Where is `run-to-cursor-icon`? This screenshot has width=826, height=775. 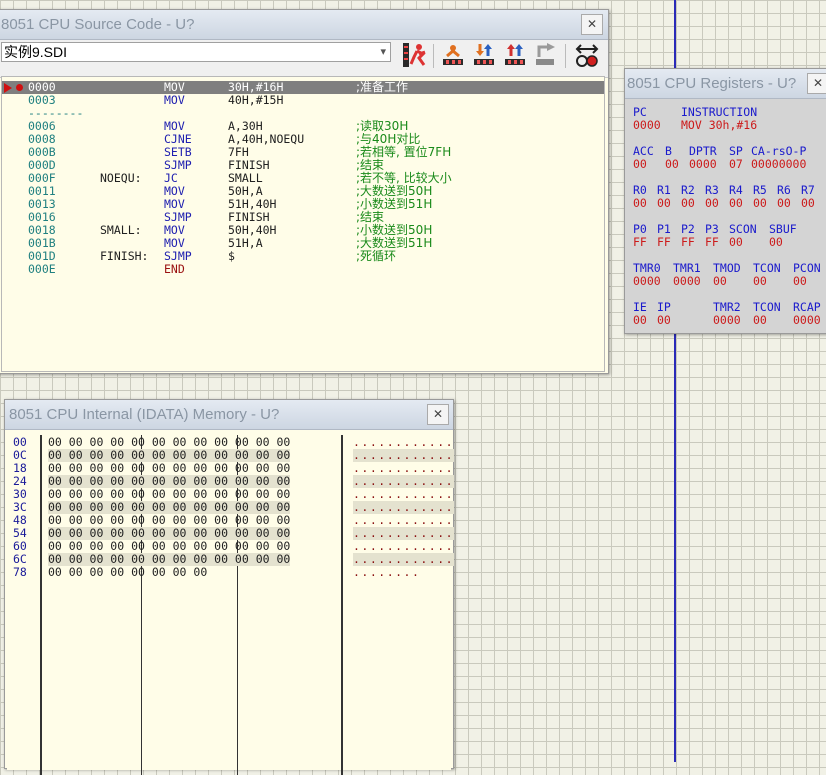
run-to-cursor-icon is located at coordinates (546, 55).